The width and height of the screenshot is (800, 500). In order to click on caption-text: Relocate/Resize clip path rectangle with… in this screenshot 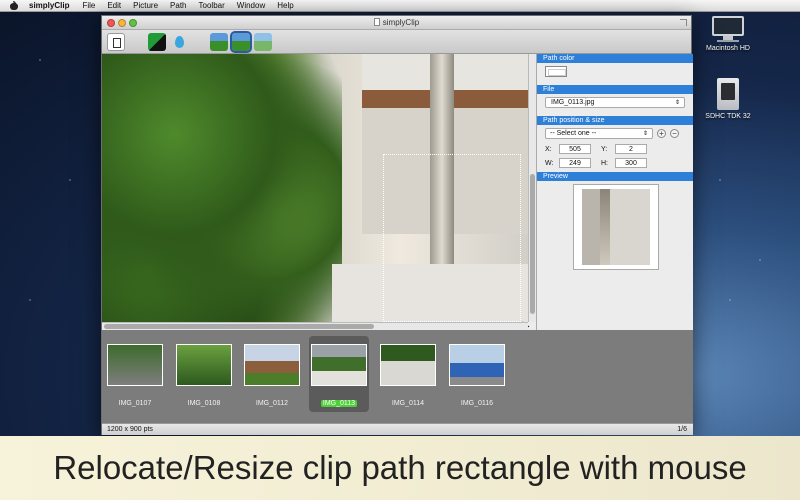, I will do `click(400, 467)`.